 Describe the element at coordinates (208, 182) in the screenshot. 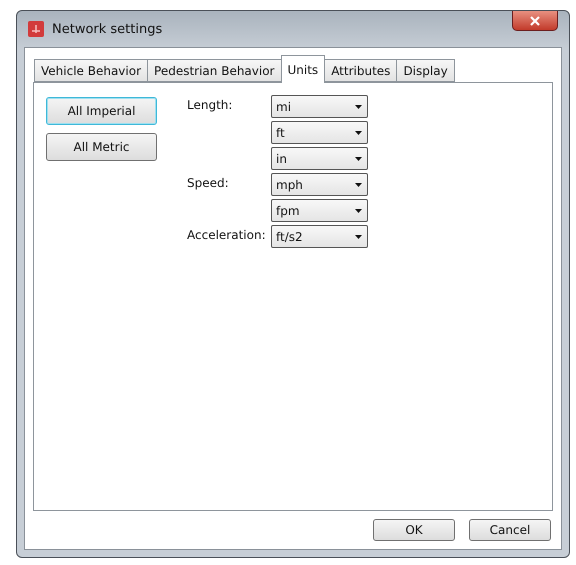

I see `field-label: Speed:` at that location.